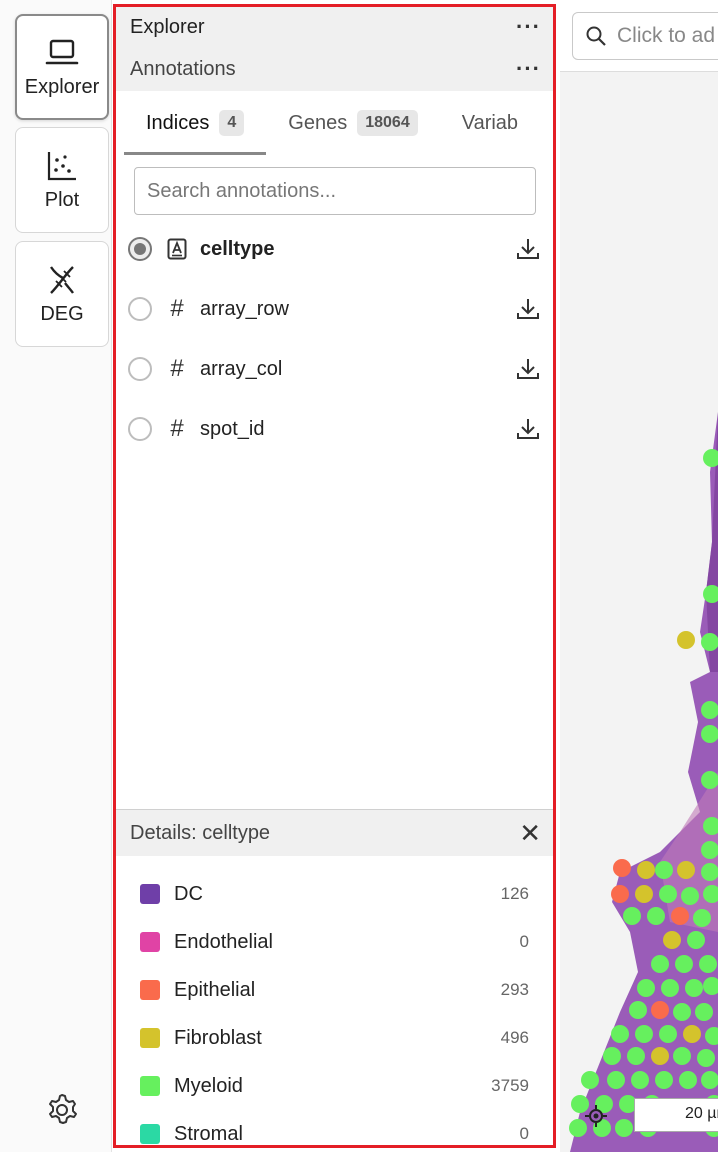 The width and height of the screenshot is (718, 1152). I want to click on tab-indices: Indices 4, so click(195, 123).